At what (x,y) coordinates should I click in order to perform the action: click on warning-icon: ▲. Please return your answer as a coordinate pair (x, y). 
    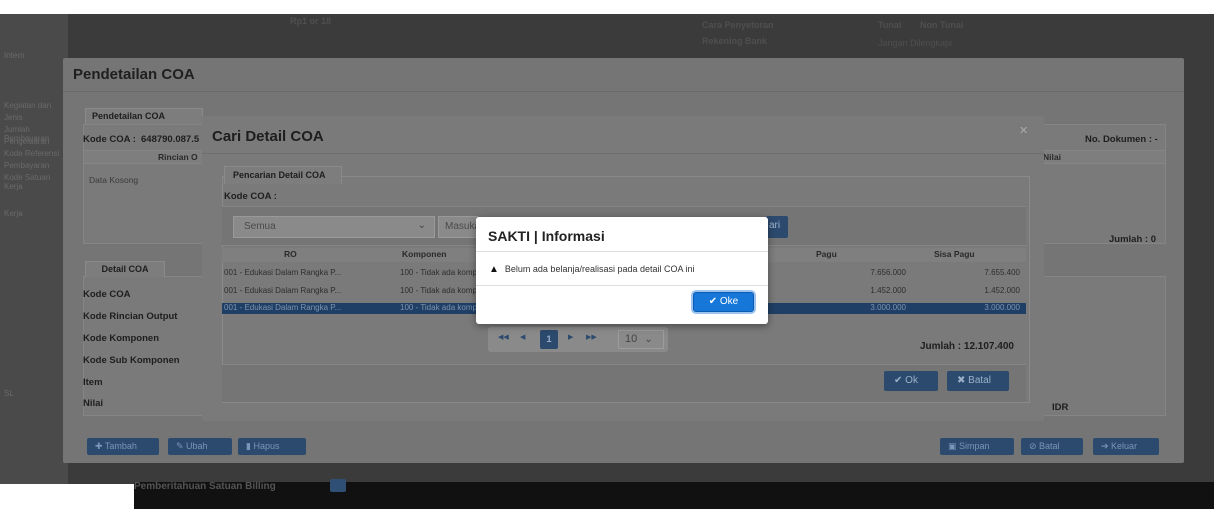
    Looking at the image, I should click on (494, 269).